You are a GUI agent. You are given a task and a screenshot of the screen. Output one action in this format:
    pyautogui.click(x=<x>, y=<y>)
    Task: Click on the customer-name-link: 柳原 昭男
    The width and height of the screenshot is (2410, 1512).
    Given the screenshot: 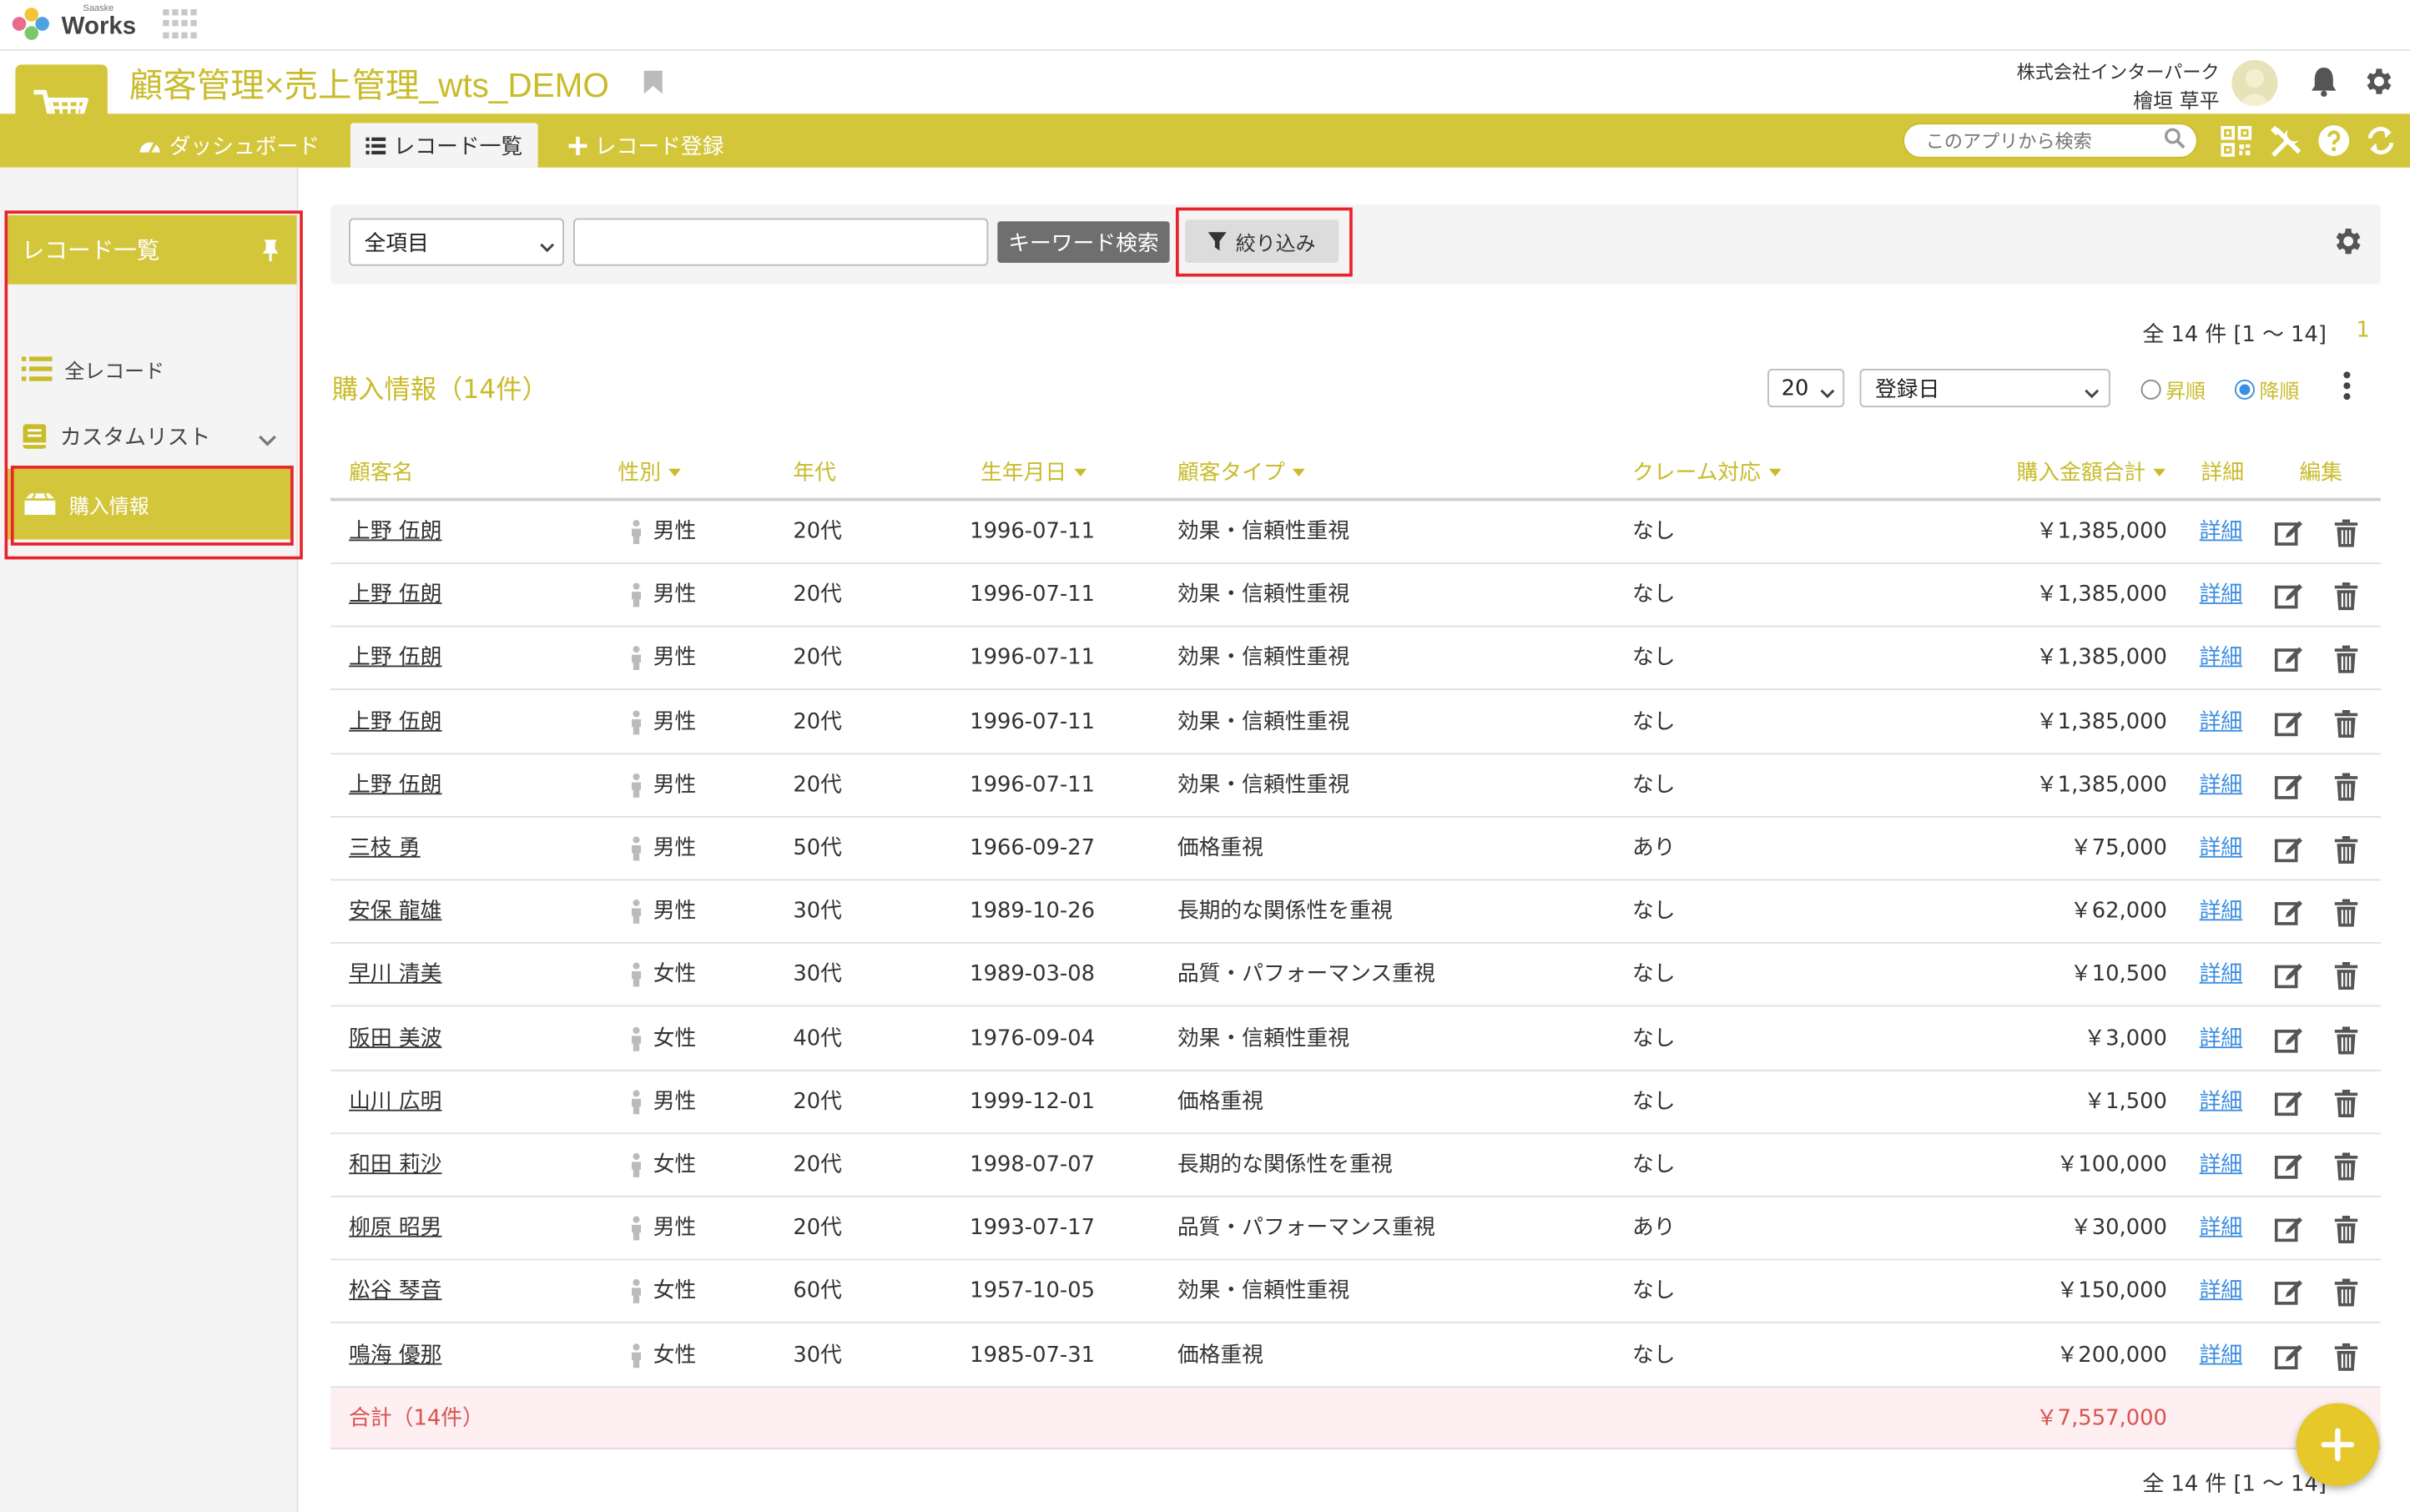 What is the action you would take?
    pyautogui.click(x=395, y=1229)
    